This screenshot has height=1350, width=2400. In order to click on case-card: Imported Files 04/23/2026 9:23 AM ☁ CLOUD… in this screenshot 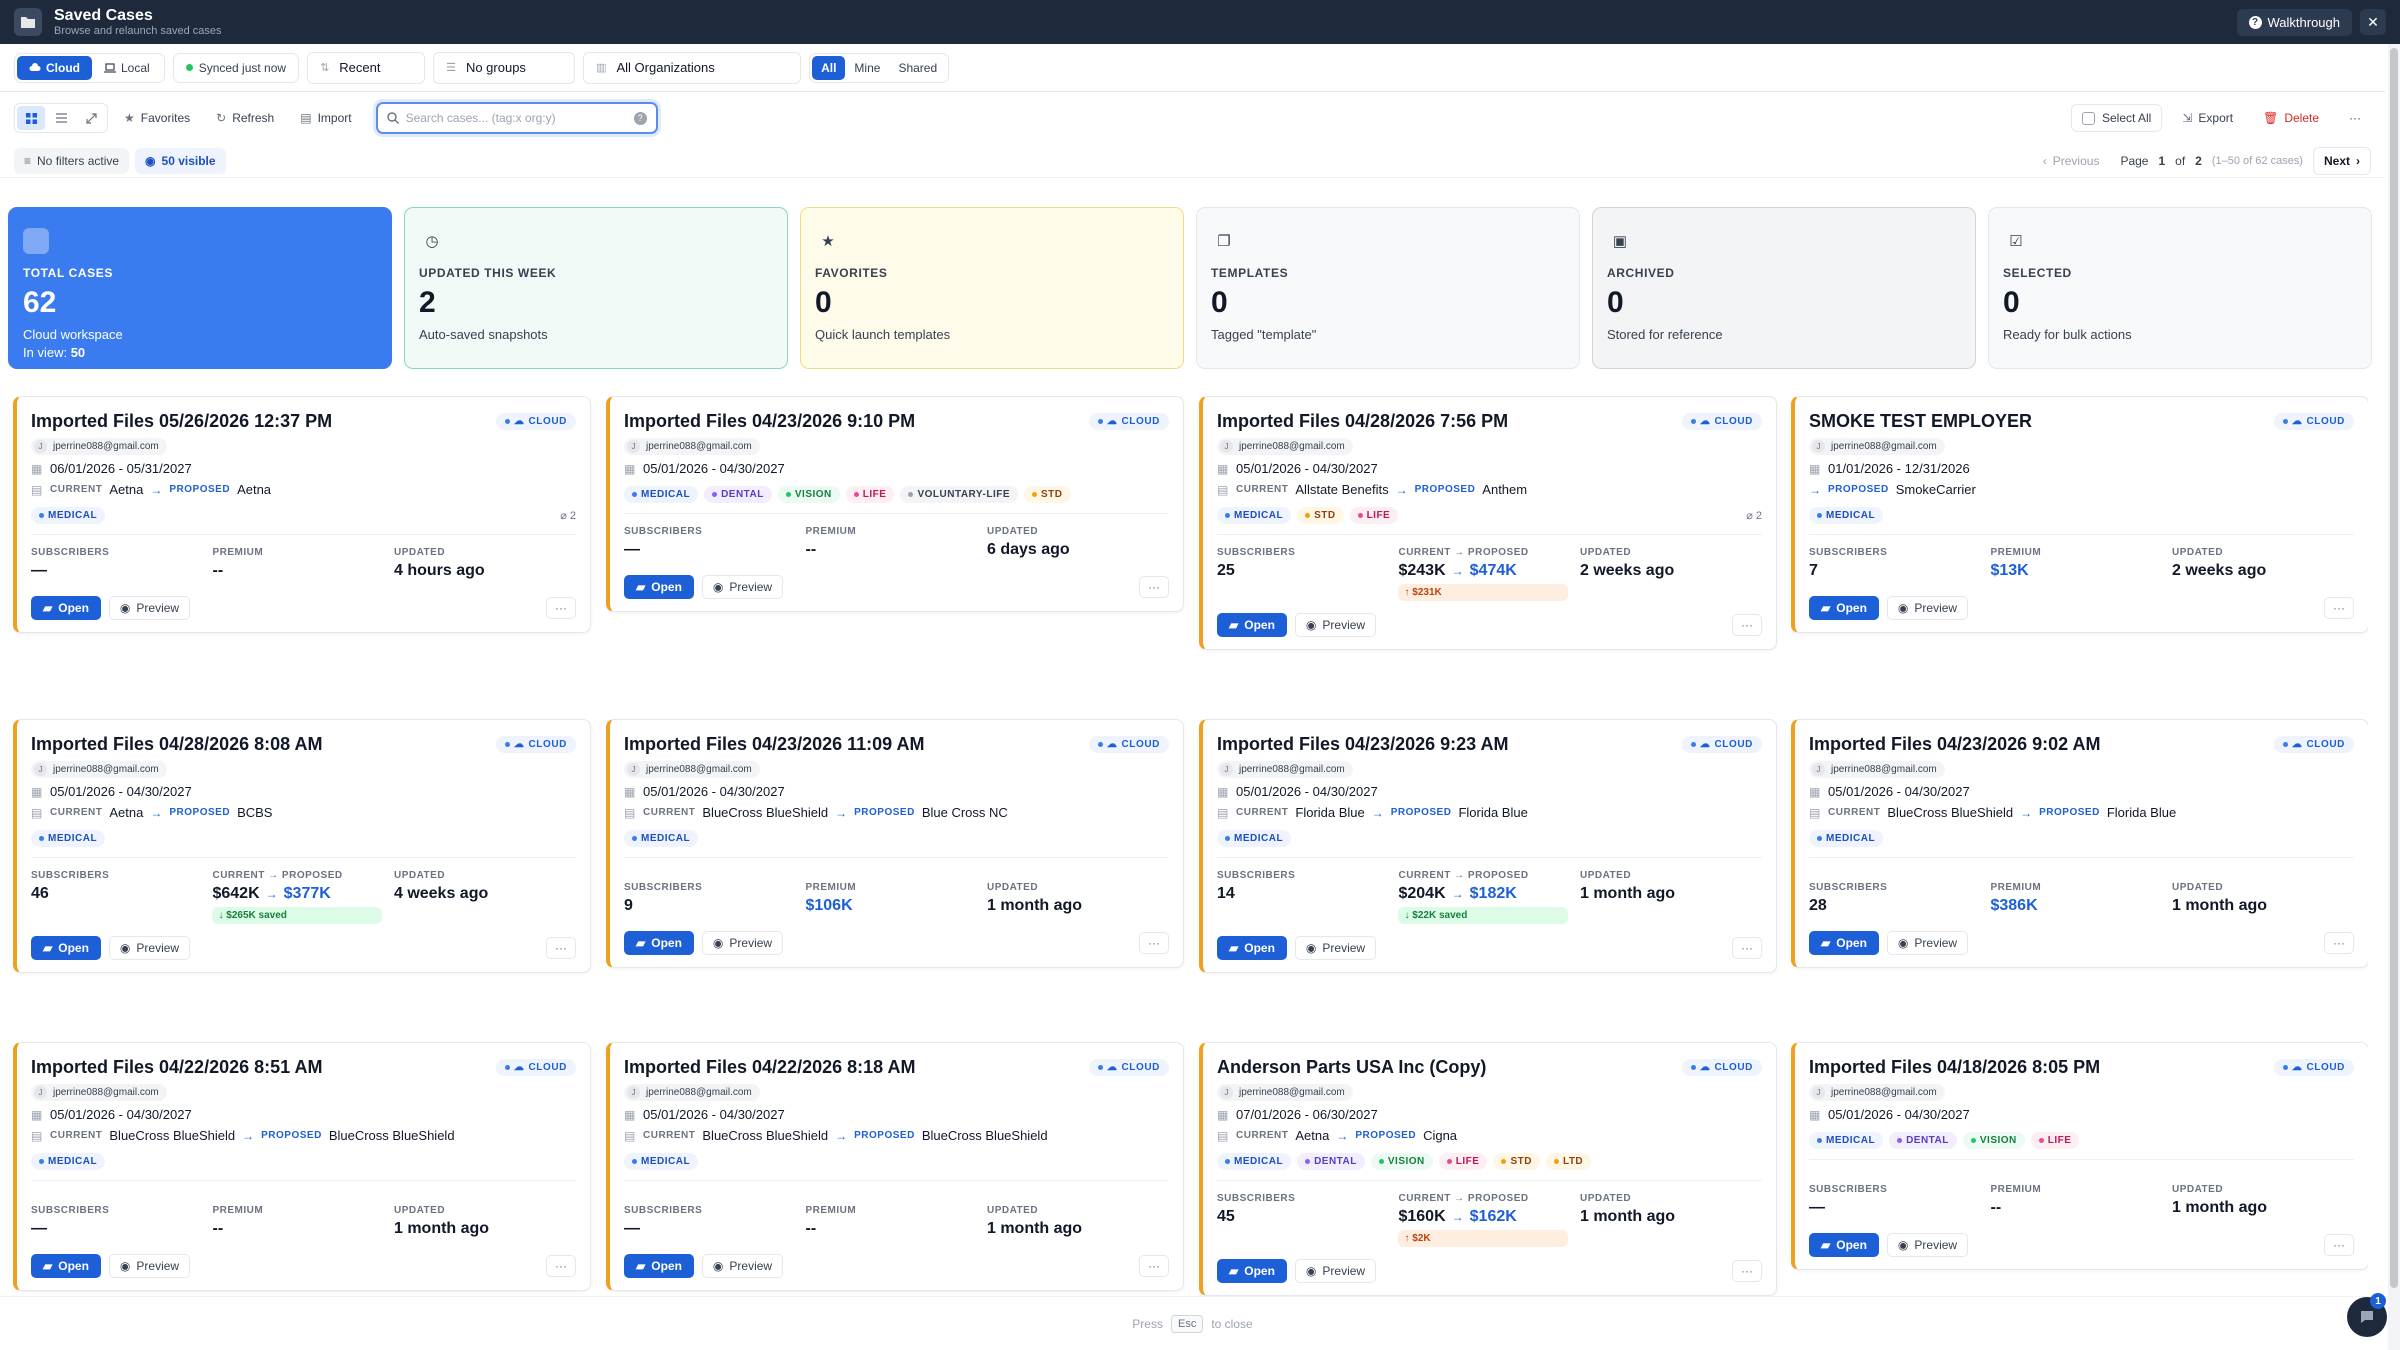, I will do `click(1488, 846)`.